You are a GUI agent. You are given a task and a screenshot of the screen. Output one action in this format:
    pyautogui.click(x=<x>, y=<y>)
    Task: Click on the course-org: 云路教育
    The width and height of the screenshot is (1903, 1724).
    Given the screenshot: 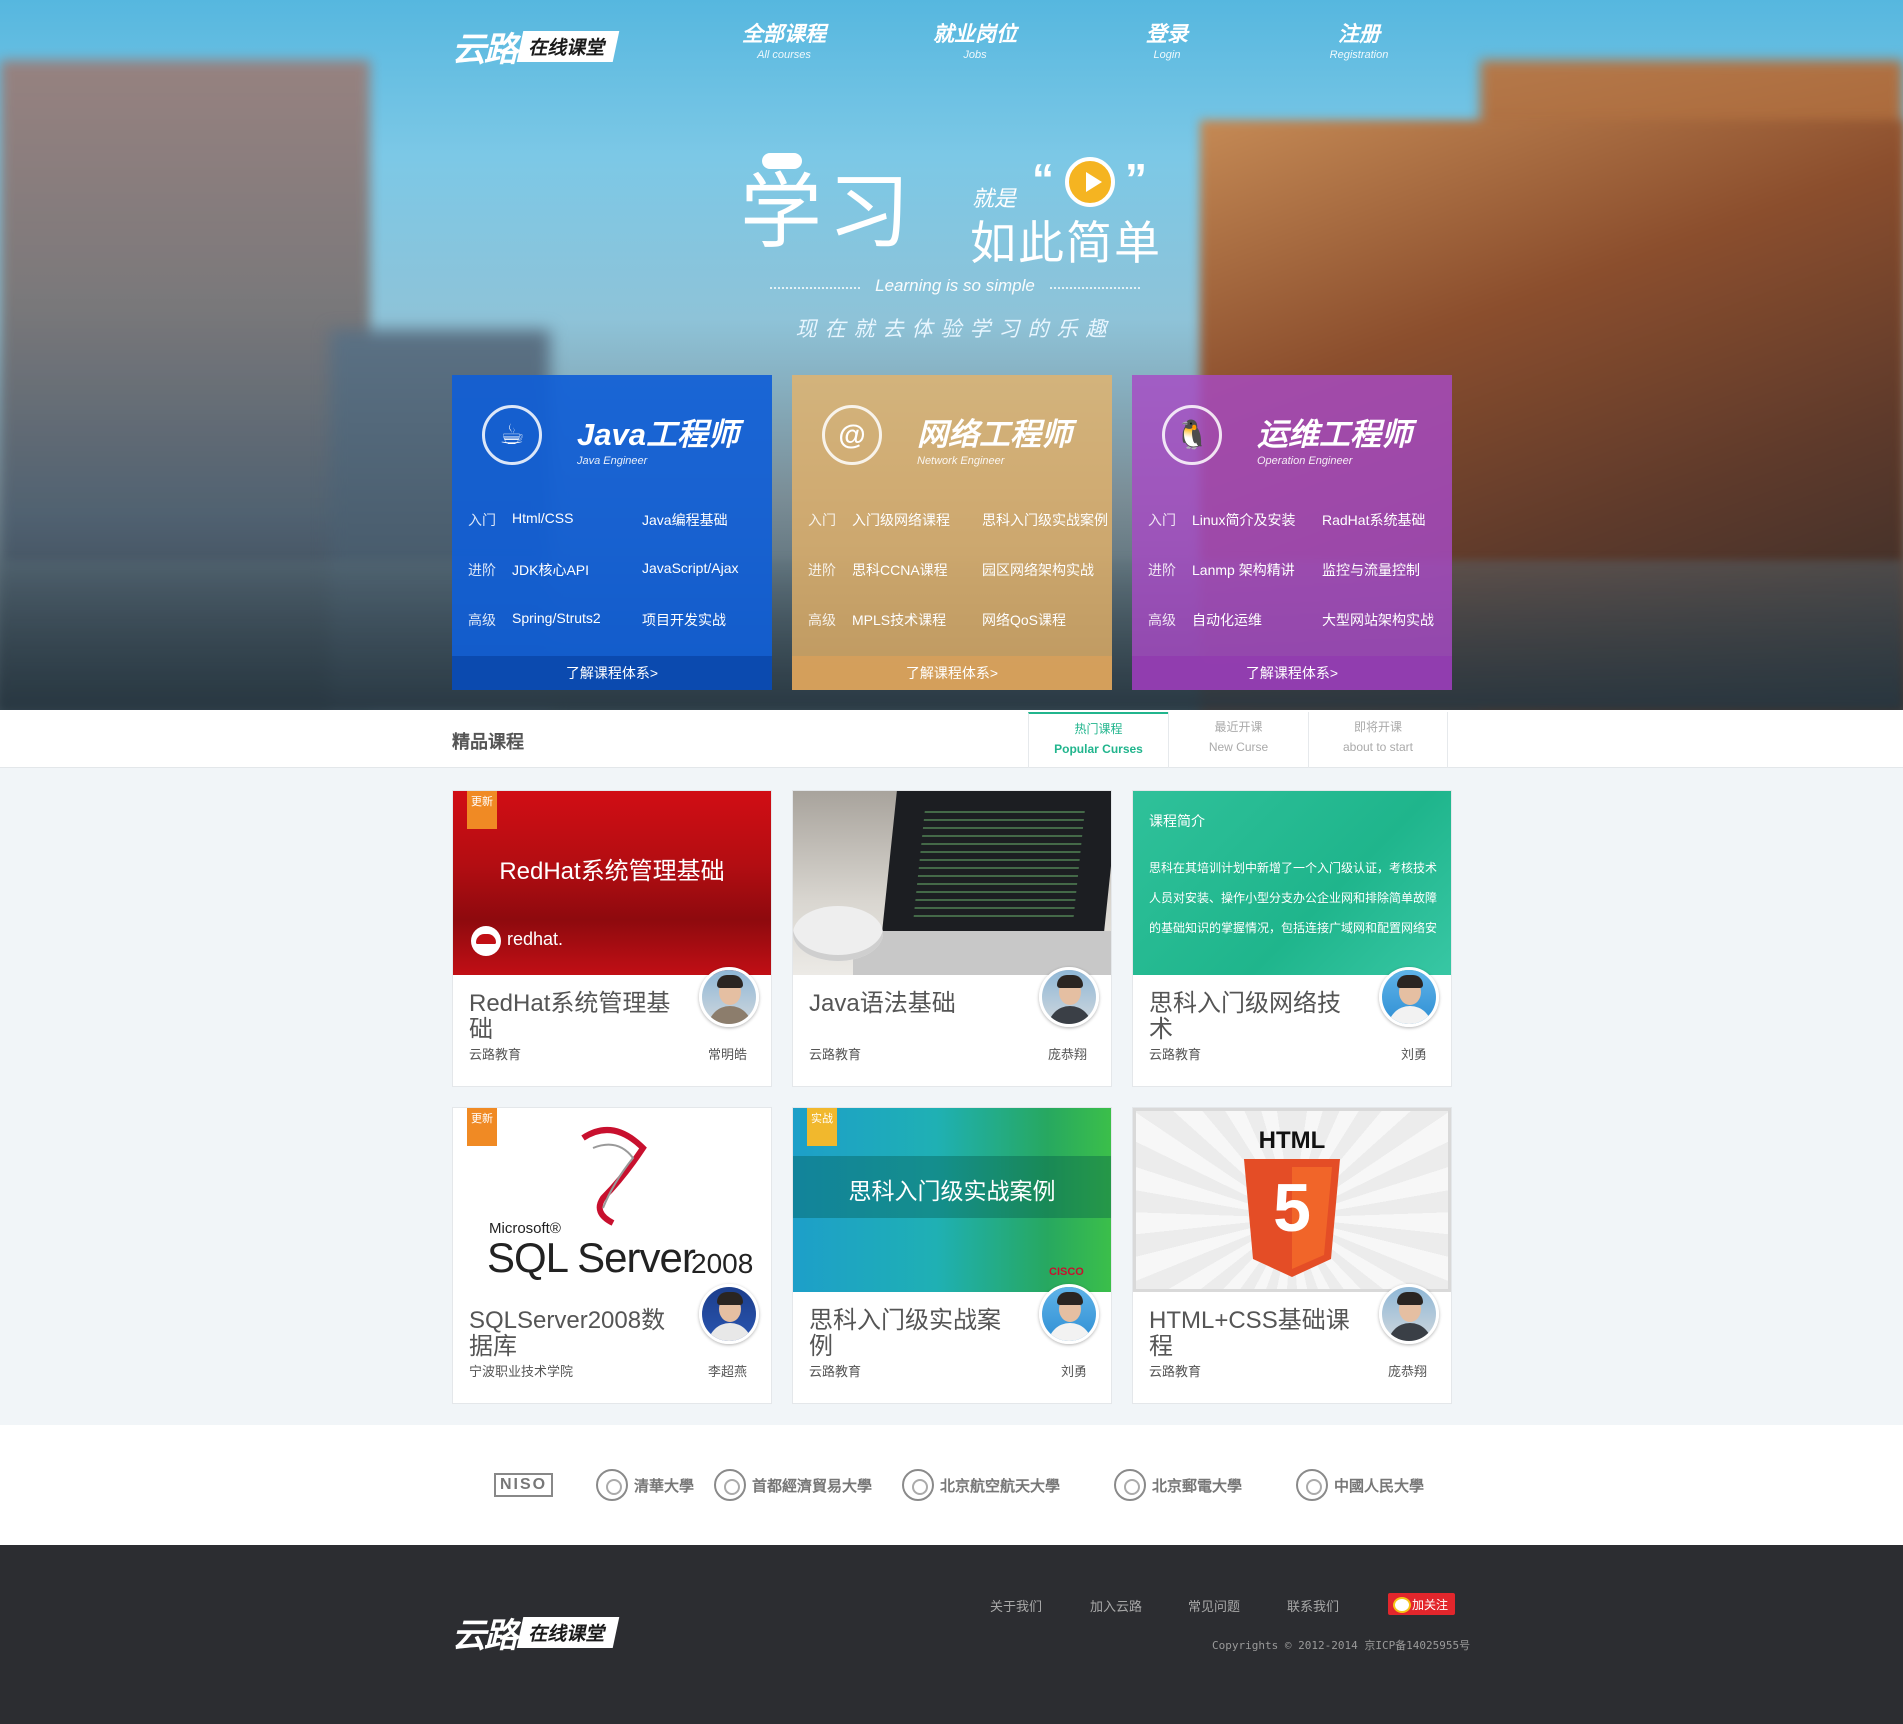 What is the action you would take?
    pyautogui.click(x=835, y=1054)
    